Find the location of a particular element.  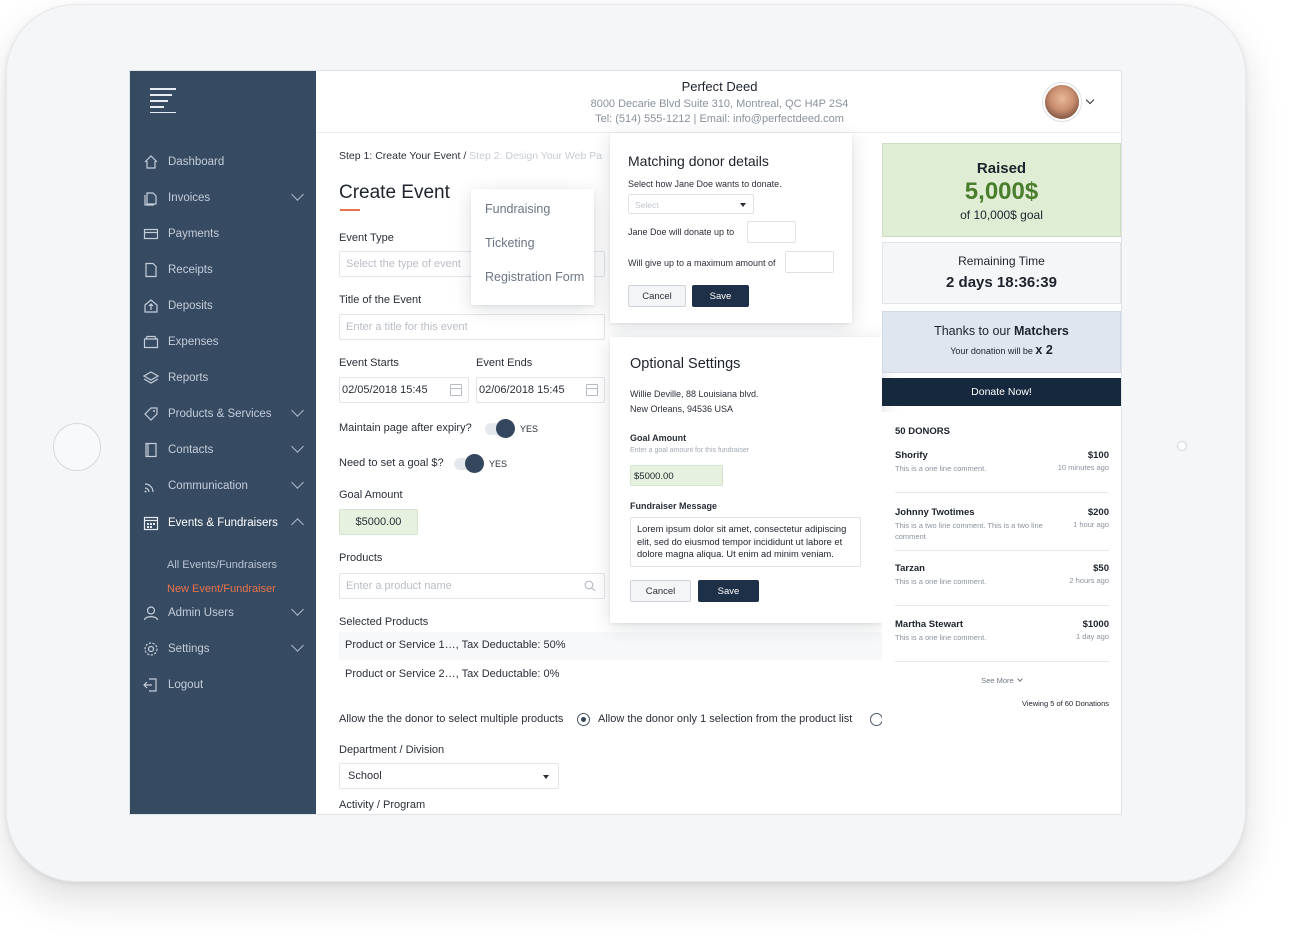

step-current: Step 1: Create Your Event / is located at coordinates (403, 156).